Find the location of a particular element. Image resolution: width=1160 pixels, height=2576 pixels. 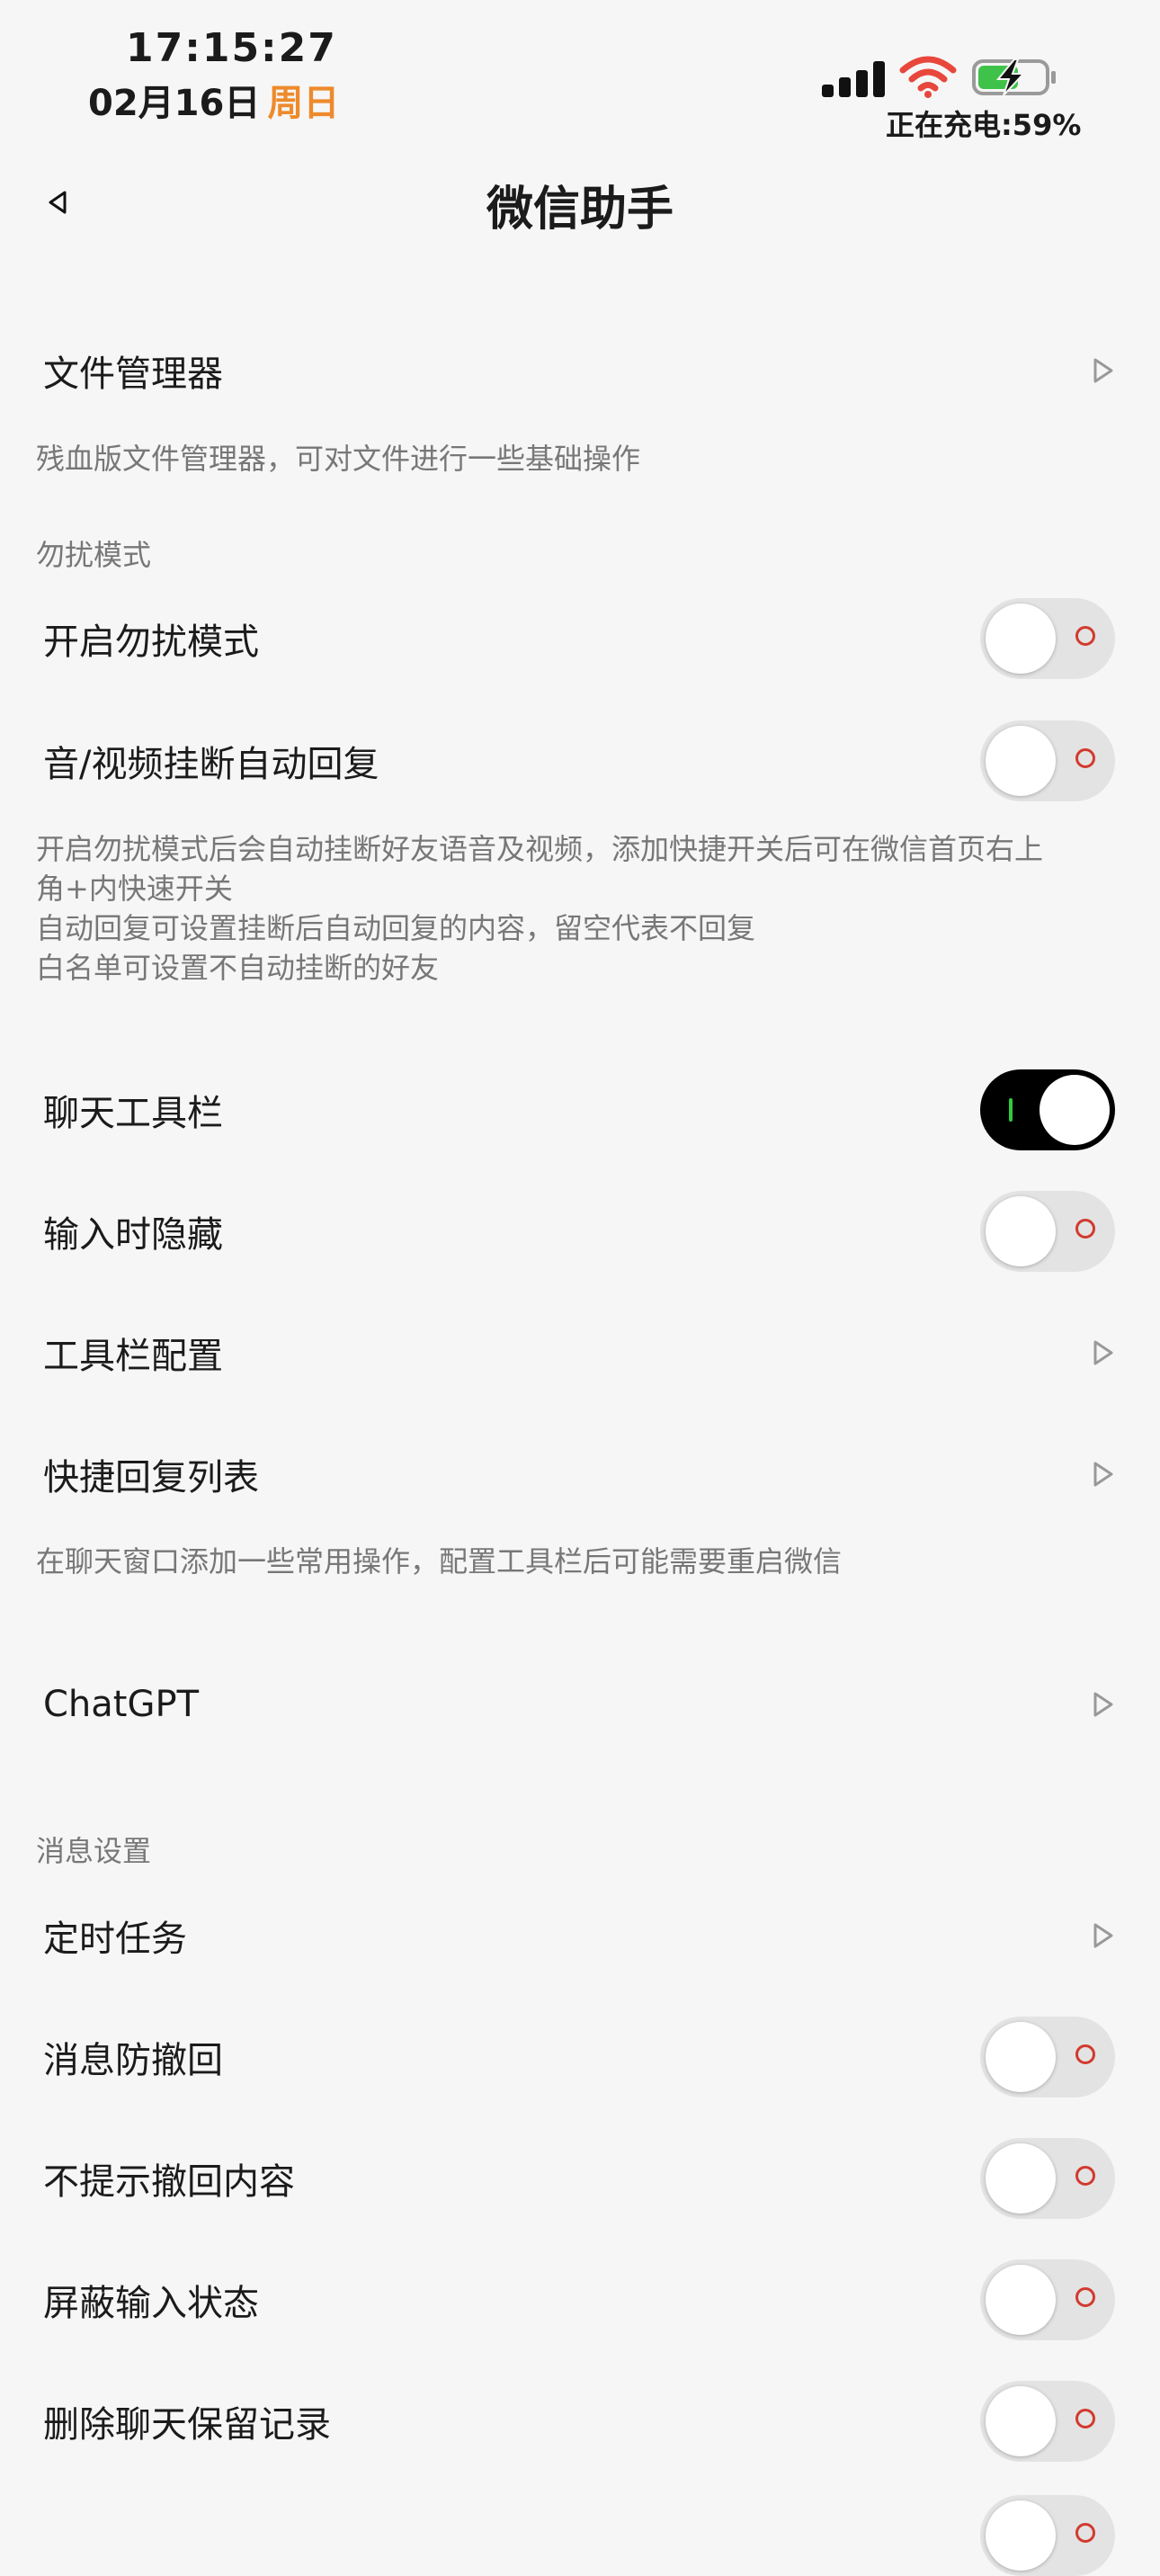

row-quick-reply: 快捷回复列表 is located at coordinates (580, 1474).